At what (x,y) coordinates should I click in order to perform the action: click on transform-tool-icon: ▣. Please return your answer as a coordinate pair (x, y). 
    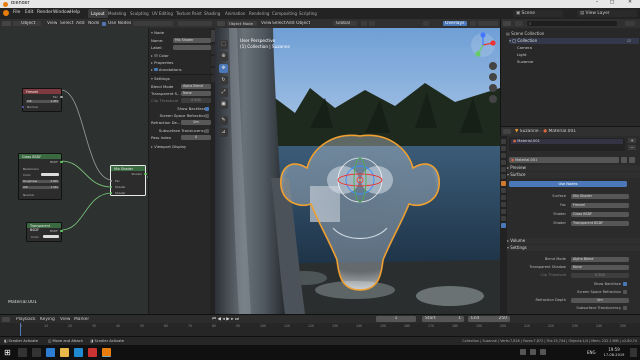
    Looking at the image, I should click on (223, 104).